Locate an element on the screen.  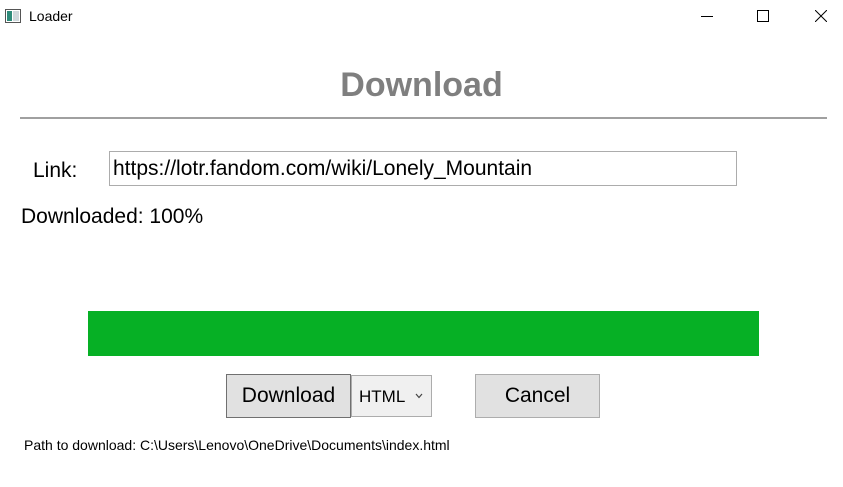
download-button: Download is located at coordinates (288, 396).